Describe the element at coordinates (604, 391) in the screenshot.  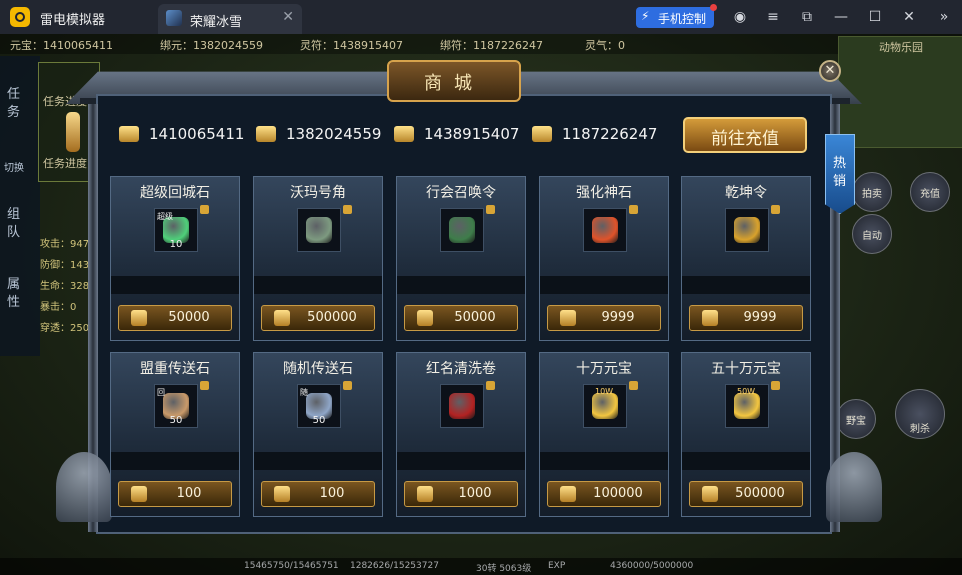
I see `item-tag: 10W` at that location.